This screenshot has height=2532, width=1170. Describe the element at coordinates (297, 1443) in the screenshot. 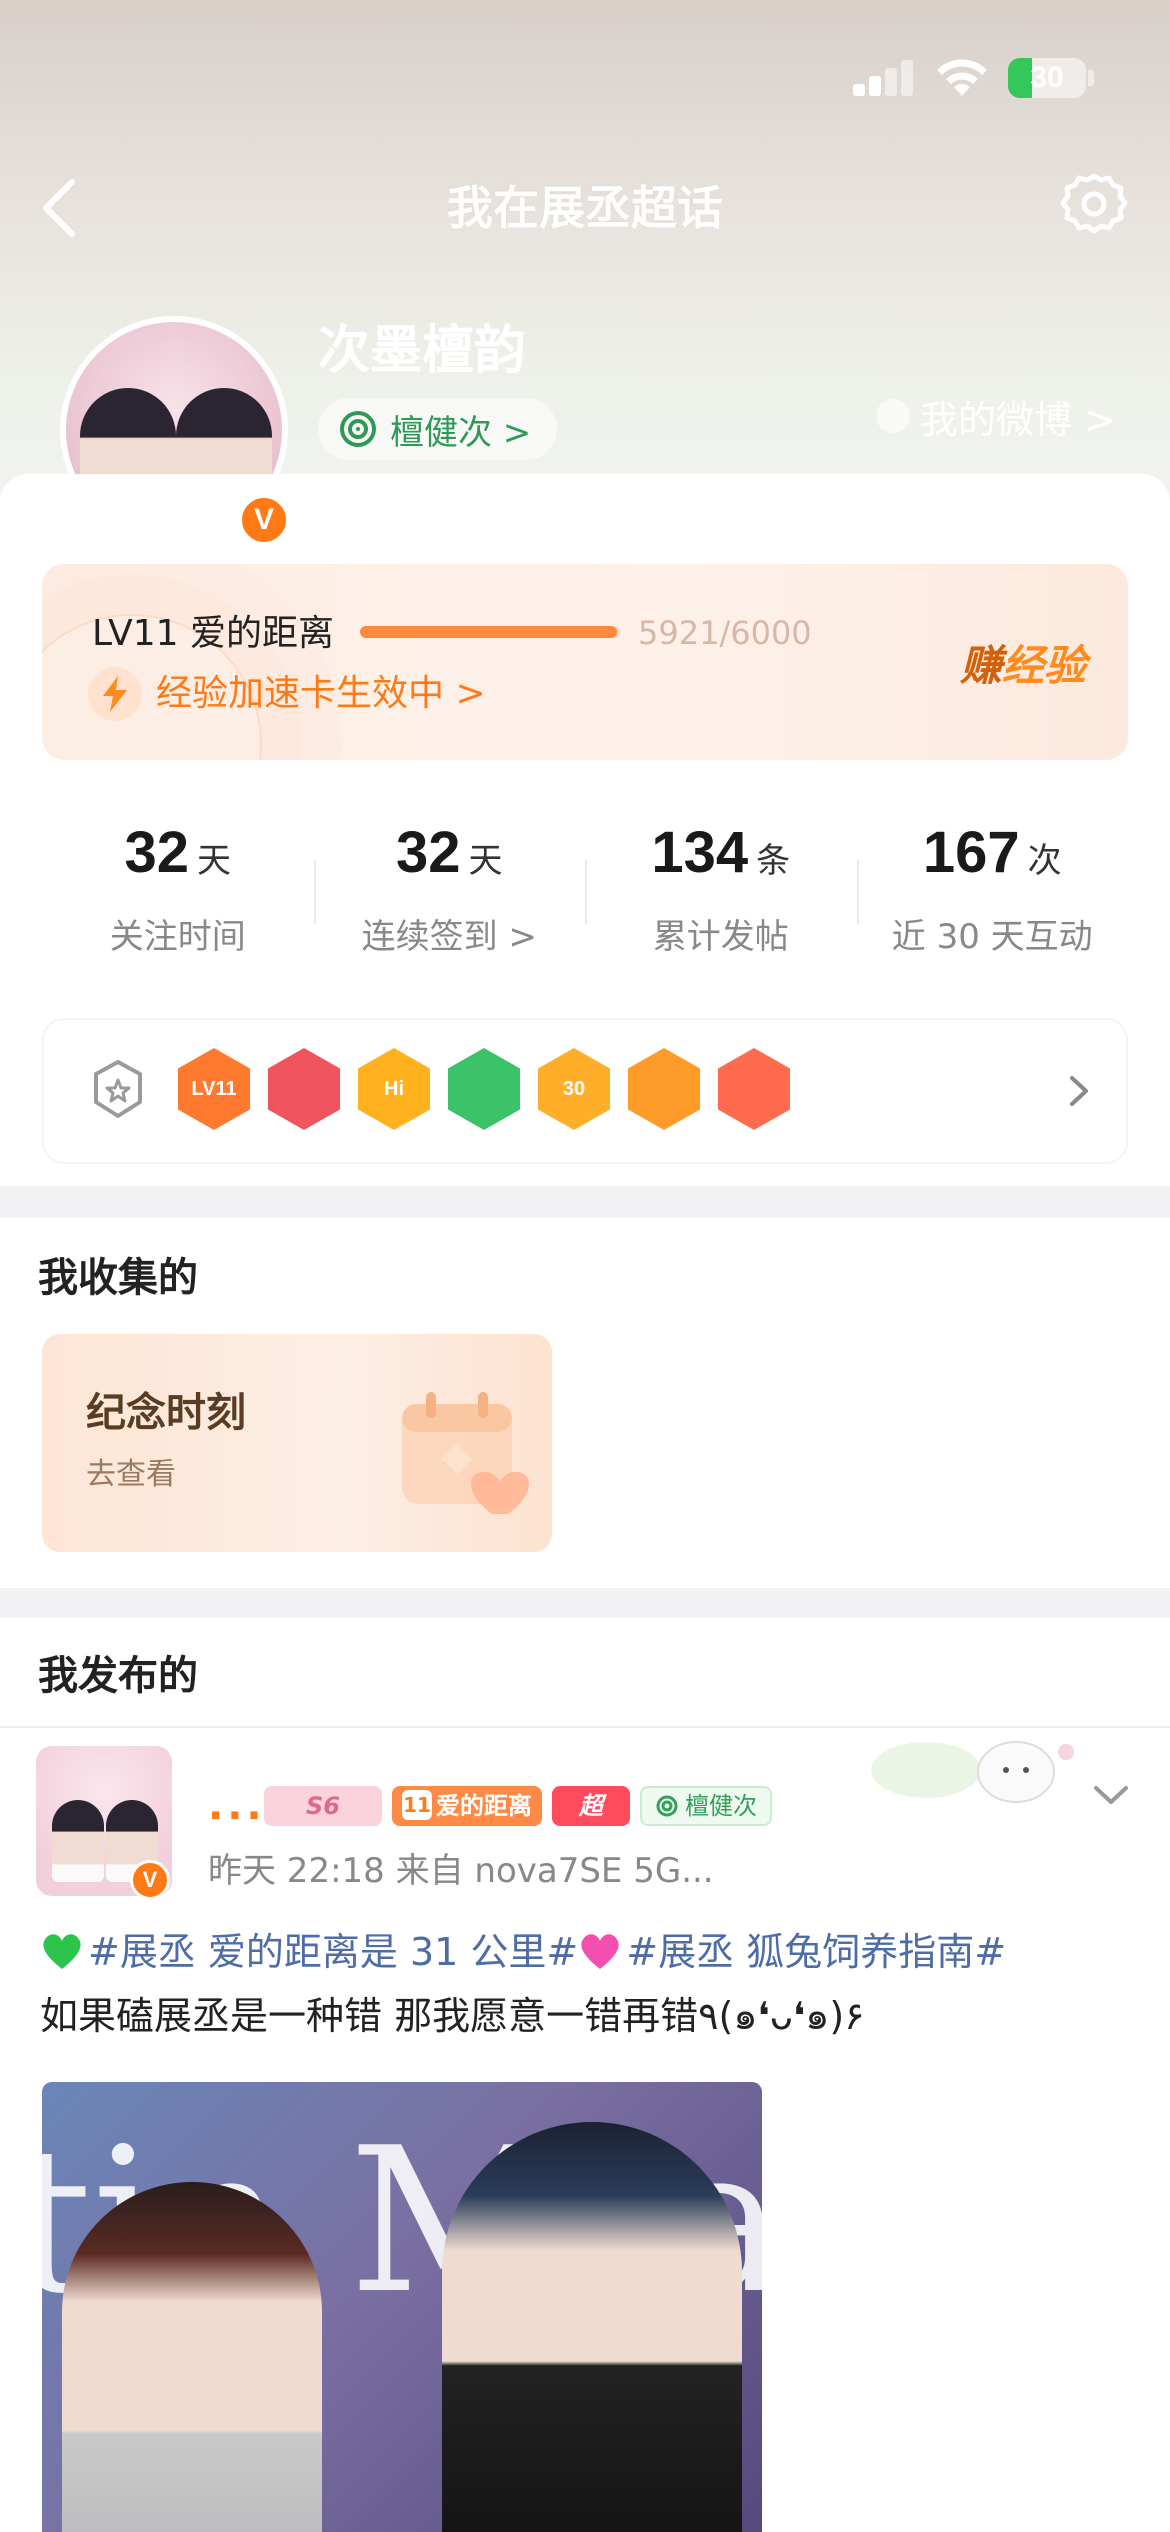

I see `memory-moment-card: 纪念时刻 去查看` at that location.